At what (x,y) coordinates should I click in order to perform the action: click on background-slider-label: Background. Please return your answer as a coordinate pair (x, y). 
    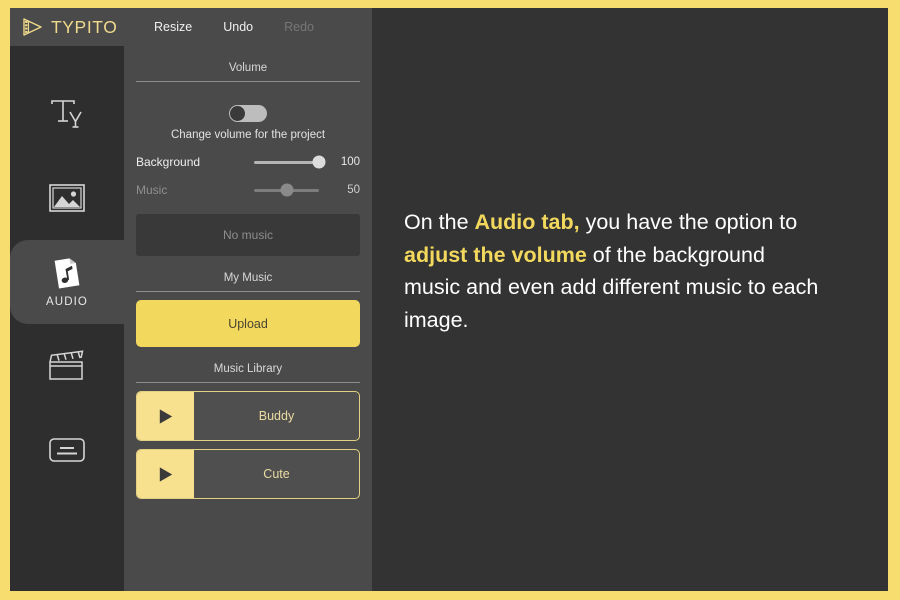
    Looking at the image, I should click on (168, 162).